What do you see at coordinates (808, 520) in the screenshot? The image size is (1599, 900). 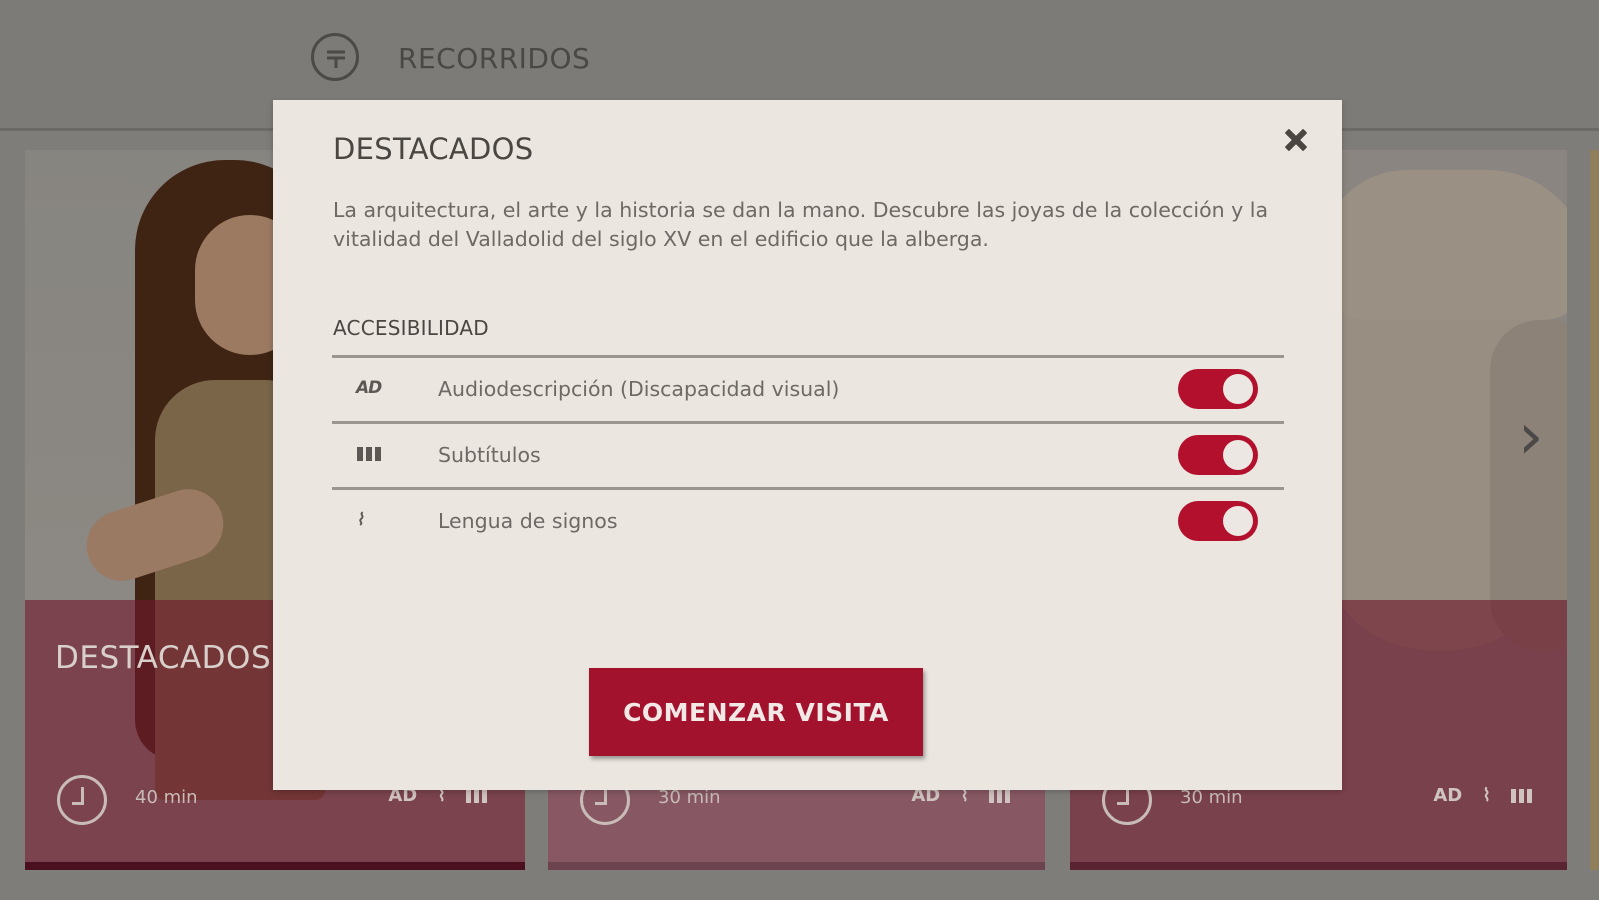 I see `accessibility-row-sign-language: ⌇ Lengua de signos` at bounding box center [808, 520].